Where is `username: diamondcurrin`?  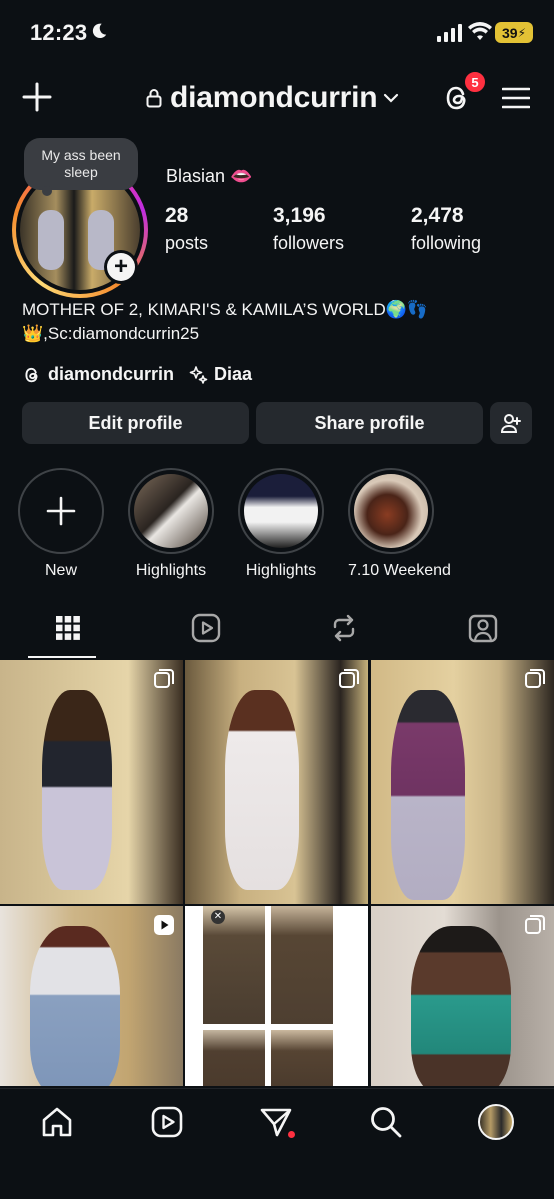 username: diamondcurrin is located at coordinates (274, 97).